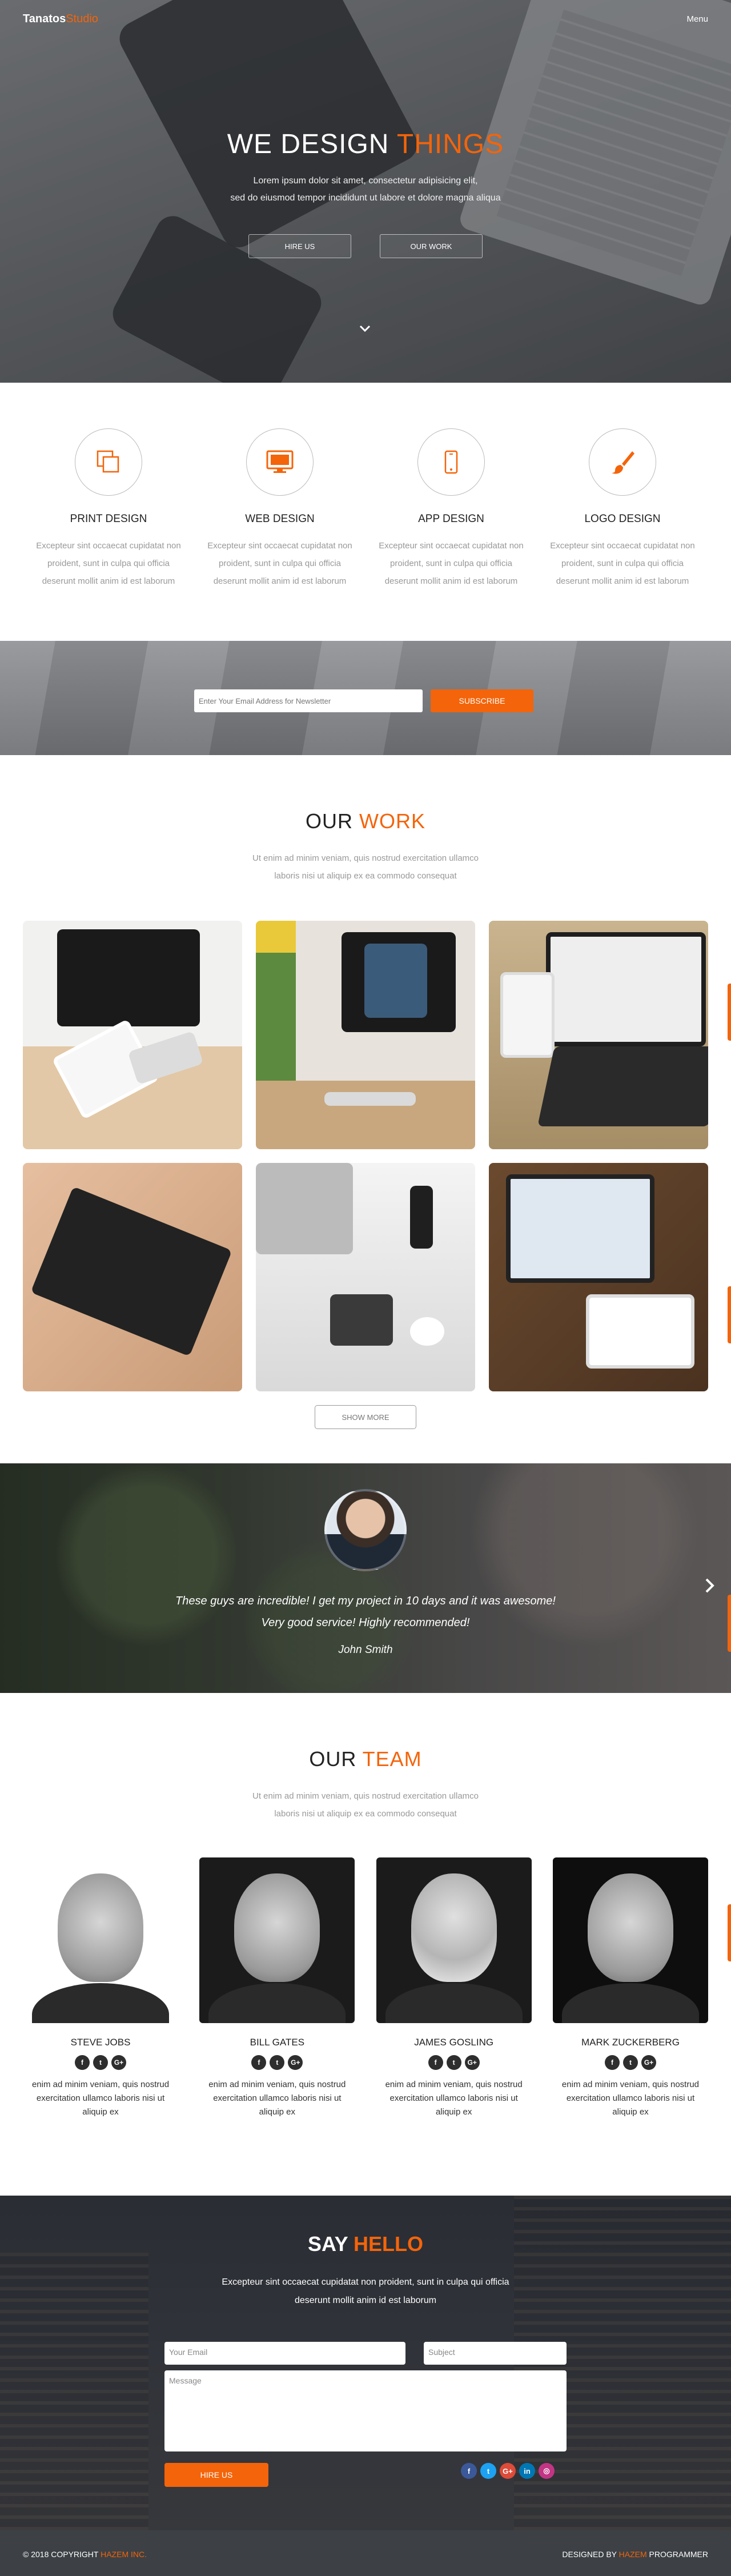  Describe the element at coordinates (365, 2300) in the screenshot. I see `contact-sub-line-2: deserunt mollit anim id est laborum` at that location.